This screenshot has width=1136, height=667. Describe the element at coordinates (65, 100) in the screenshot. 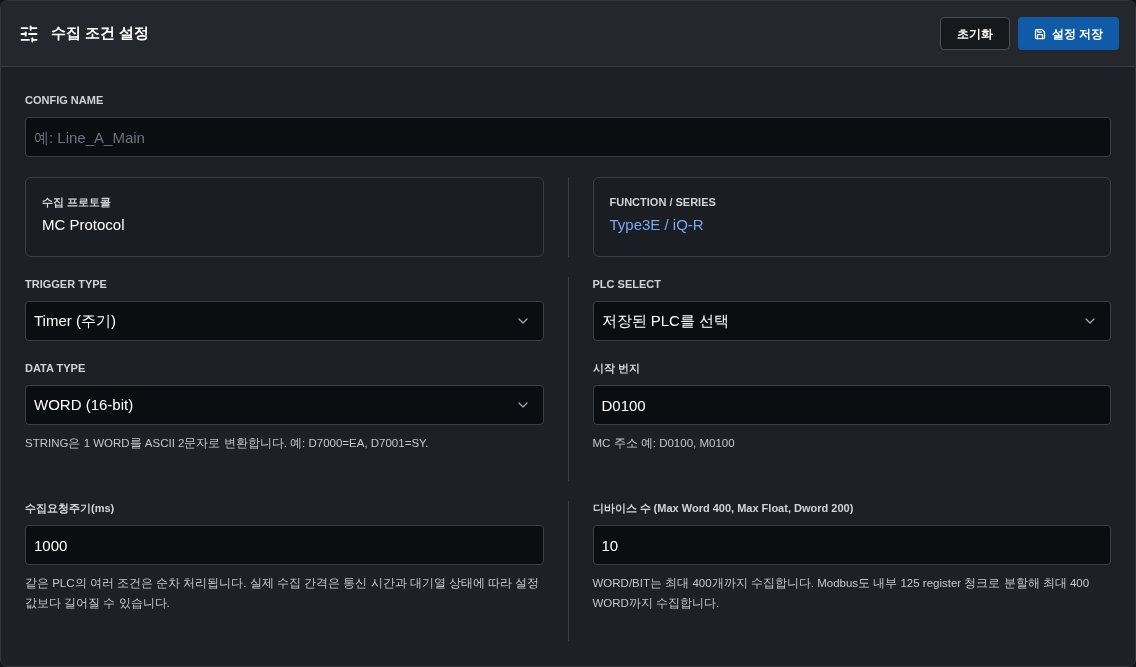

I see `field-label: CONFIG NAME` at that location.